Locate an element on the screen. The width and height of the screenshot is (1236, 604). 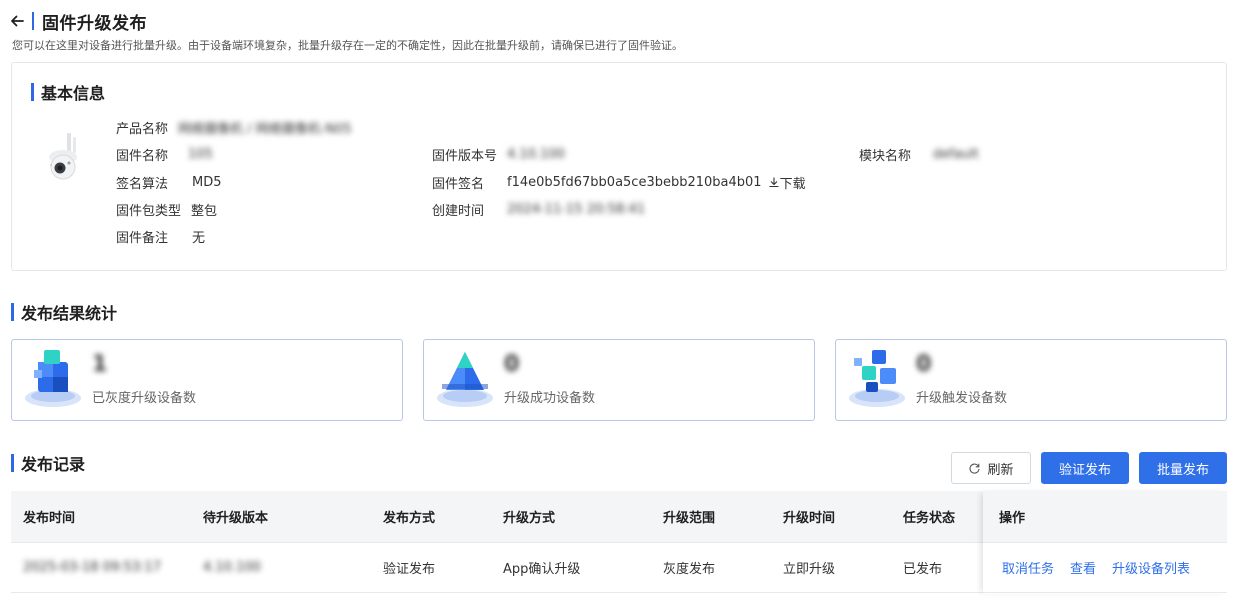
firmware-version-field: 固件版本号 4.10.100 is located at coordinates (498, 154).